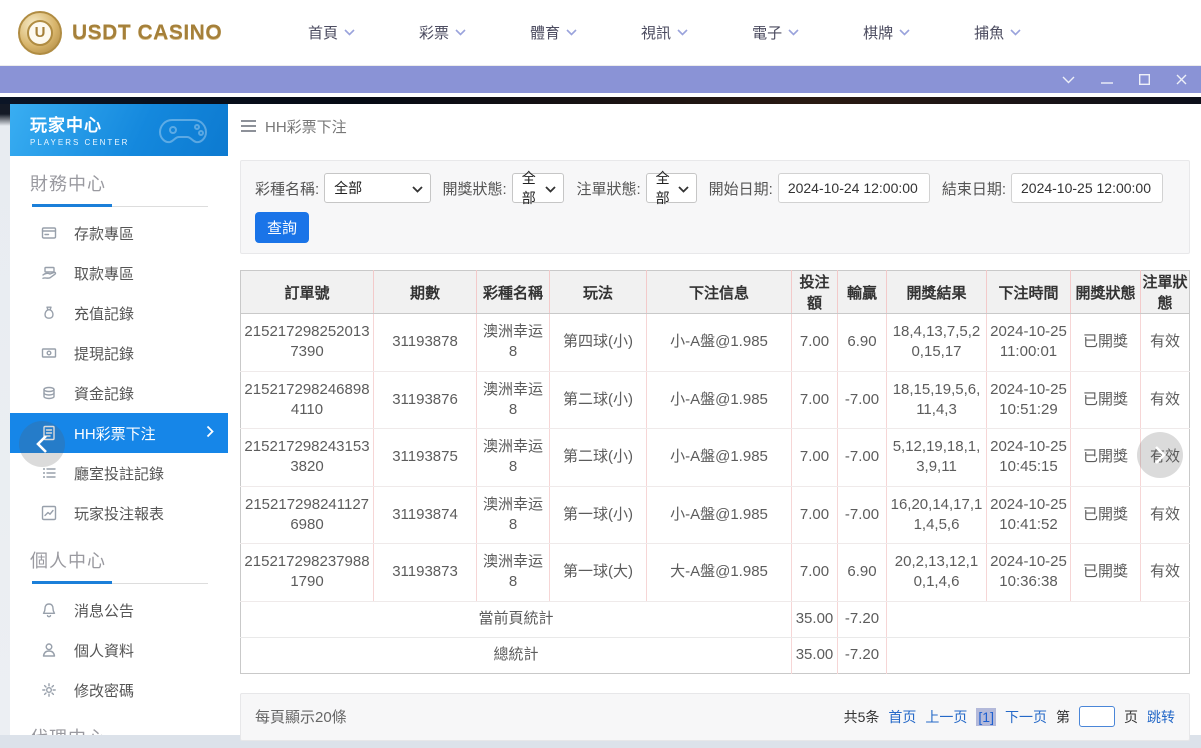 The height and width of the screenshot is (748, 1201). Describe the element at coordinates (442, 32) in the screenshot. I see `nav-item-2: 彩票` at that location.